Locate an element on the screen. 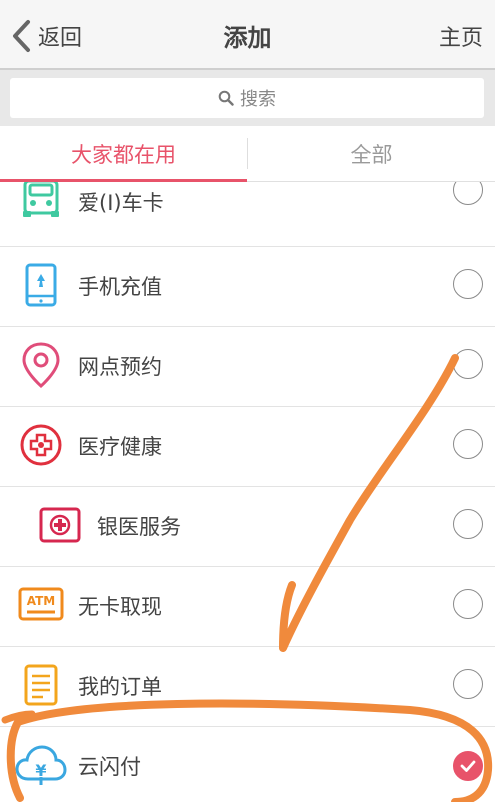 The width and height of the screenshot is (495, 802). tab-bar: 大家都在用 全部 is located at coordinates (247, 154).